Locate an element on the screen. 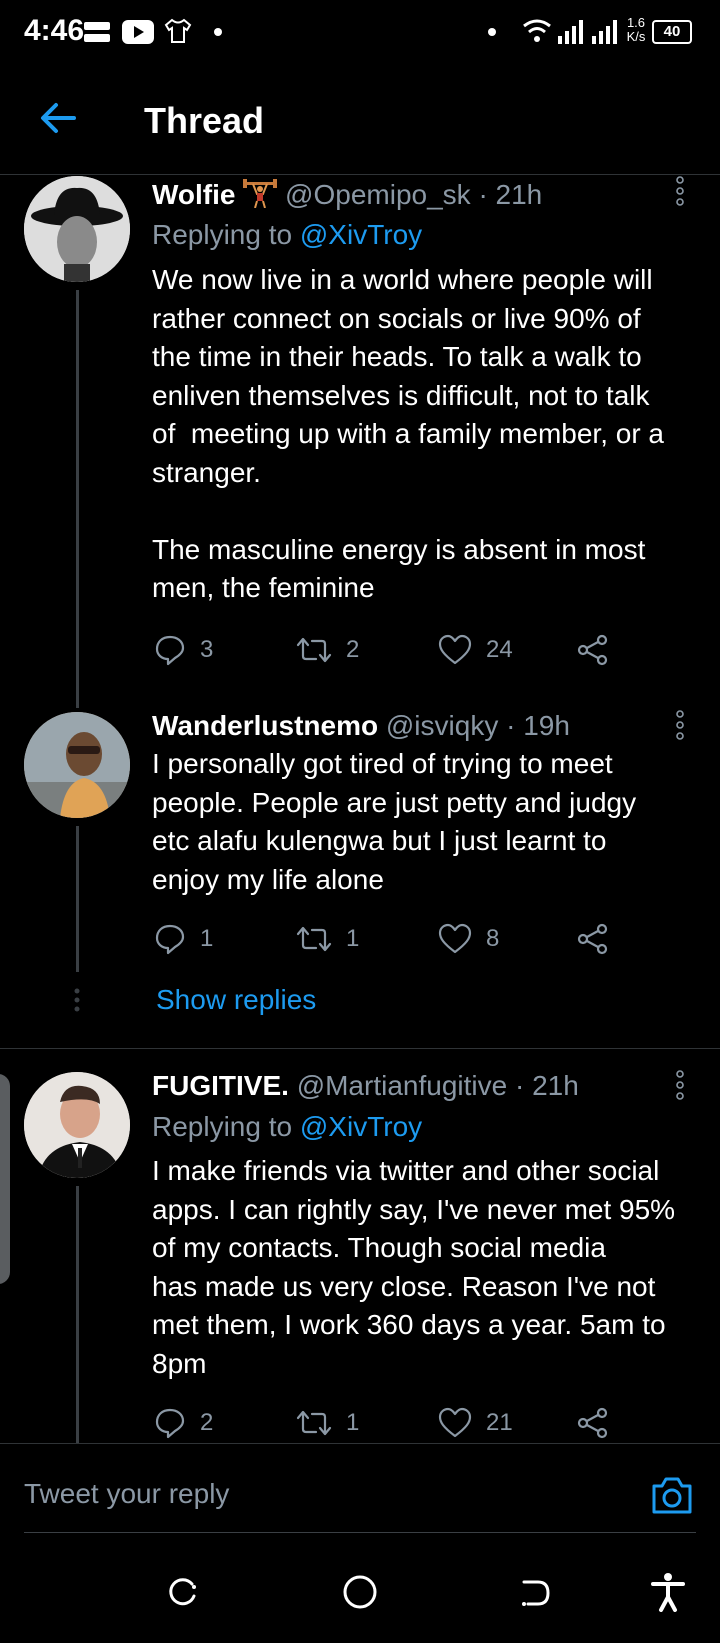 This screenshot has height=1643, width=720. tweet-header: Wolfie @Opemipo_sk · 21h is located at coordinates (347, 194).